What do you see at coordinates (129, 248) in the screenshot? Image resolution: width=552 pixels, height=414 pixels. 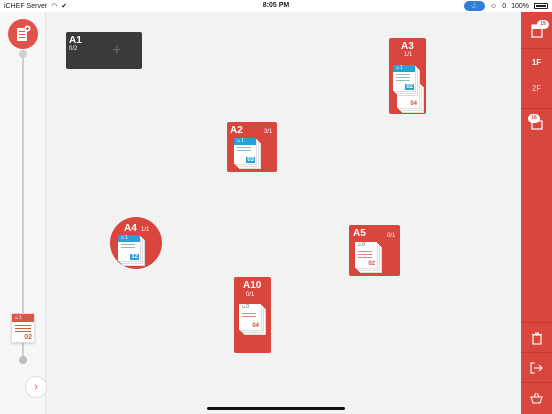 I see `order-ticket: ☺1 12` at bounding box center [129, 248].